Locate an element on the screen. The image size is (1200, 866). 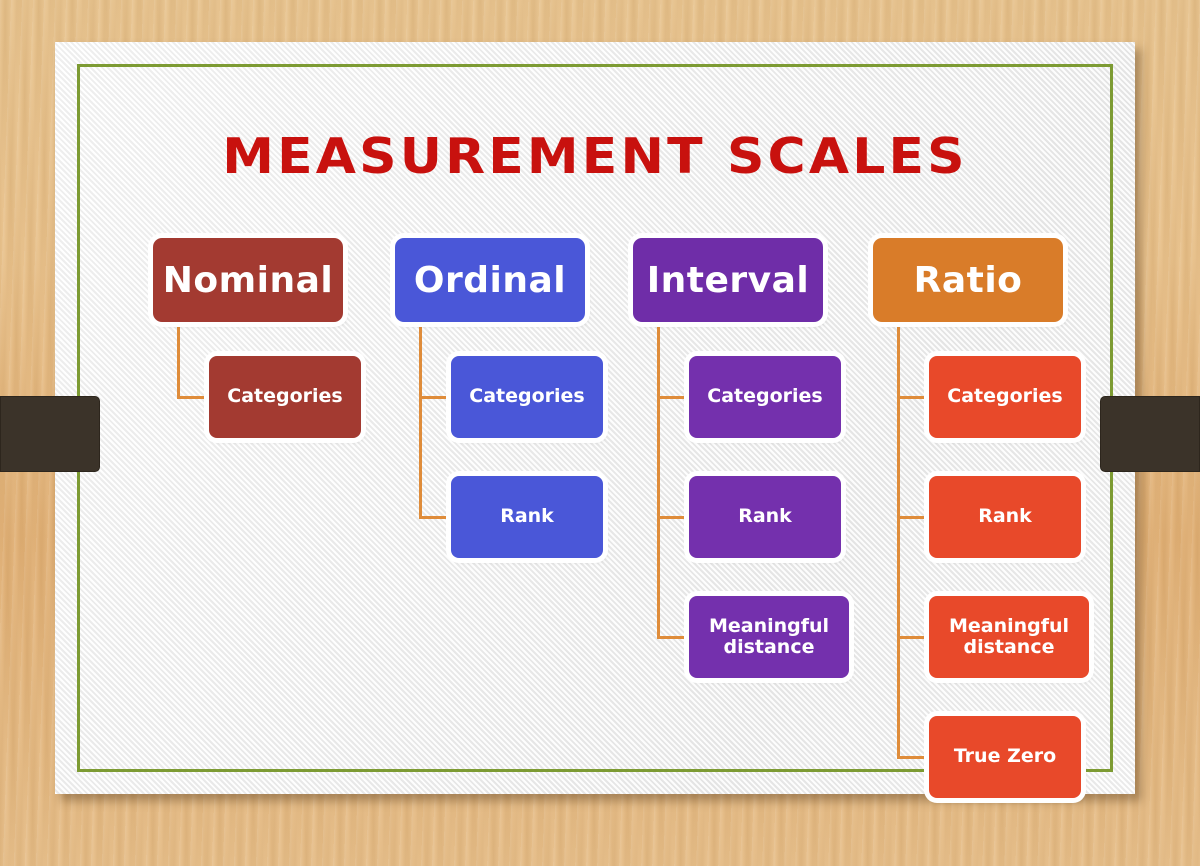
child-node-true-zero: True Zero is located at coordinates (1005, 757).